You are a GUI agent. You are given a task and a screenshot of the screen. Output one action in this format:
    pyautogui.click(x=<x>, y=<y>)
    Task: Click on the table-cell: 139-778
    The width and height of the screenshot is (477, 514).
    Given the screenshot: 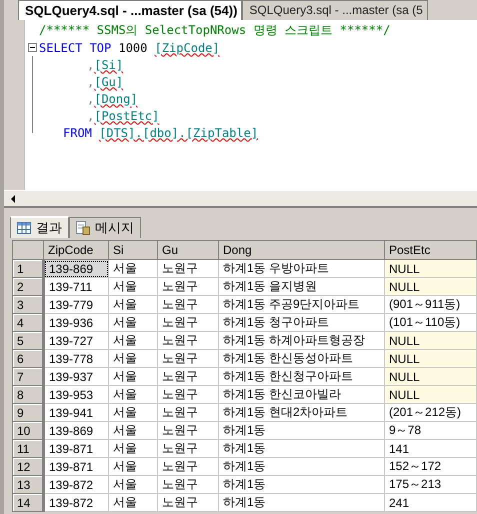 What is the action you would take?
    pyautogui.click(x=76, y=359)
    